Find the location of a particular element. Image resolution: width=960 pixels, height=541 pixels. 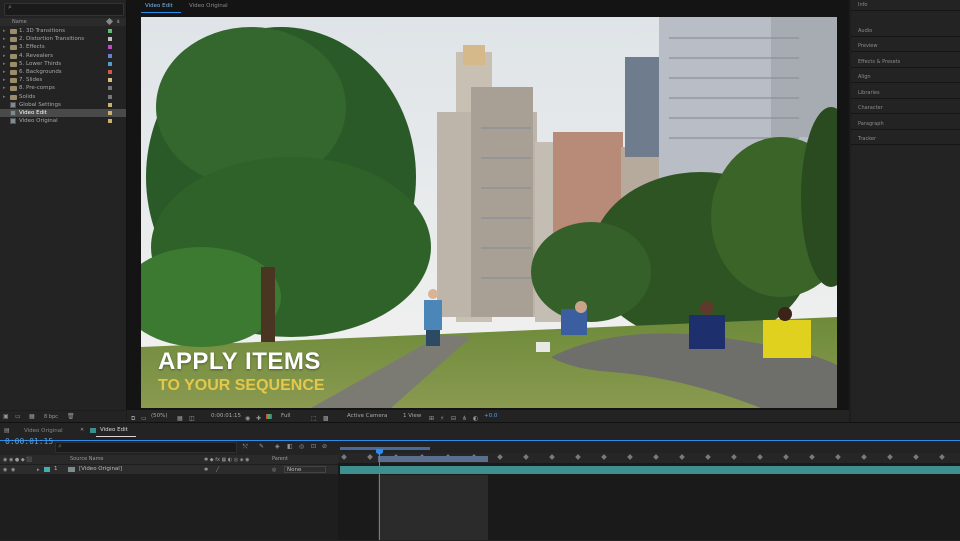

comp-mini-flowchart-icon: ⤲ is located at coordinates (245, 447).